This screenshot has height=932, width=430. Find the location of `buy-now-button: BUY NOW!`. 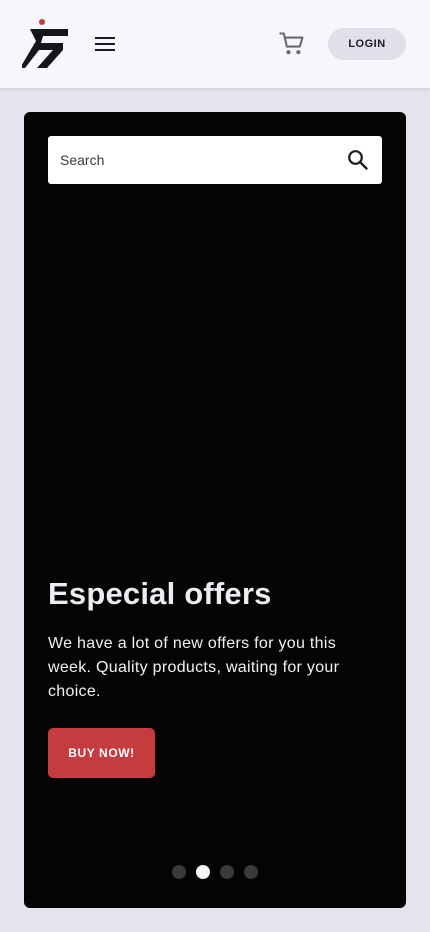

buy-now-button: BUY NOW! is located at coordinates (101, 753).